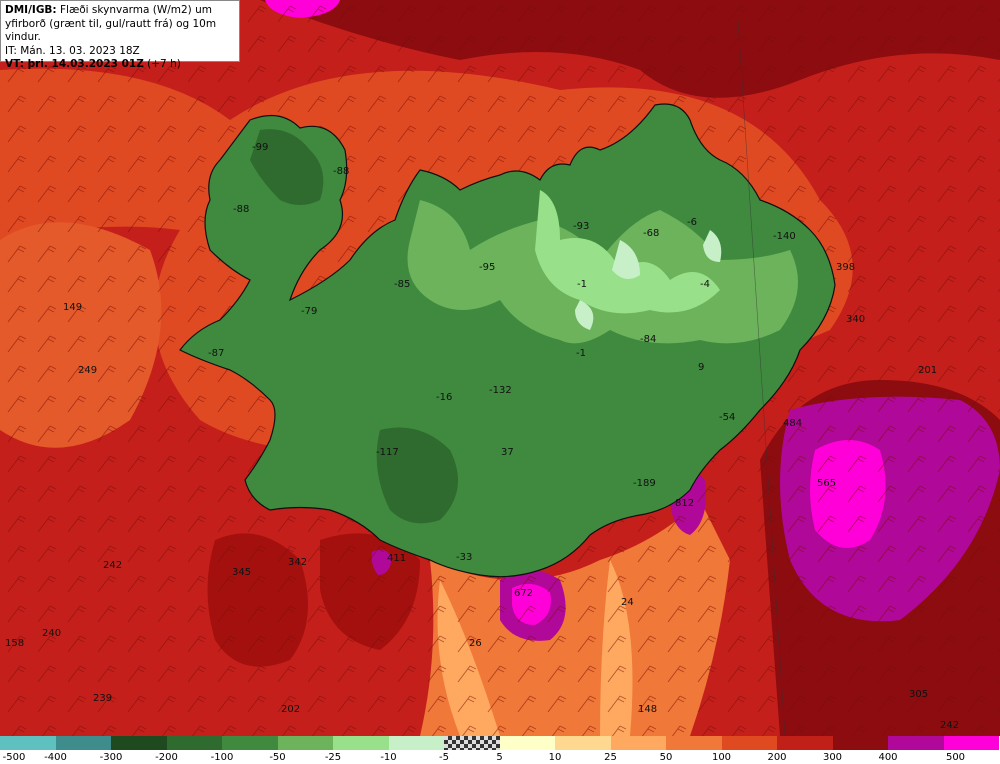 Image resolution: width=1000 pixels, height=764 pixels. What do you see at coordinates (784, 236) in the screenshot?
I see `map-value: -140` at bounding box center [784, 236].